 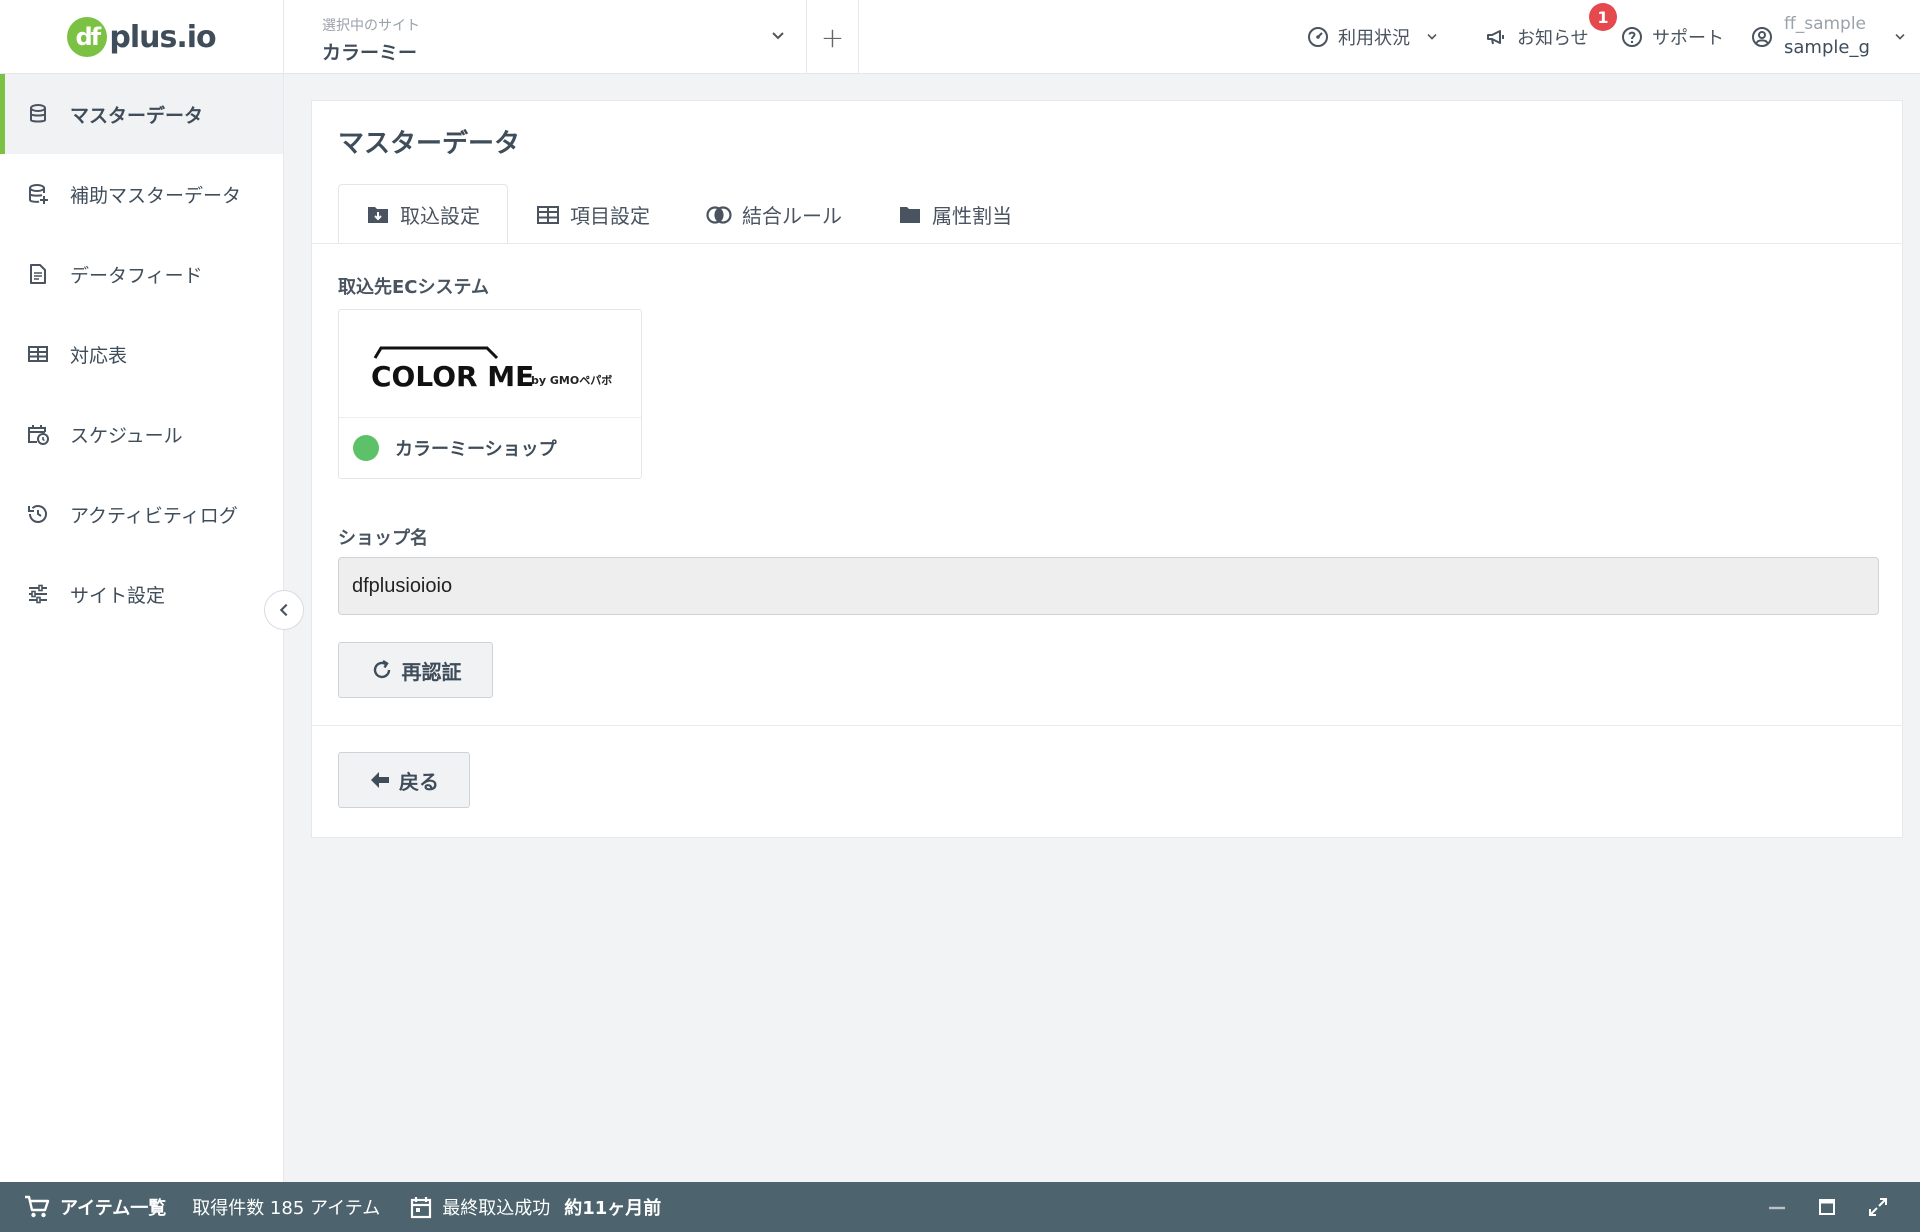 I want to click on expand-icon, so click(x=1878, y=1207).